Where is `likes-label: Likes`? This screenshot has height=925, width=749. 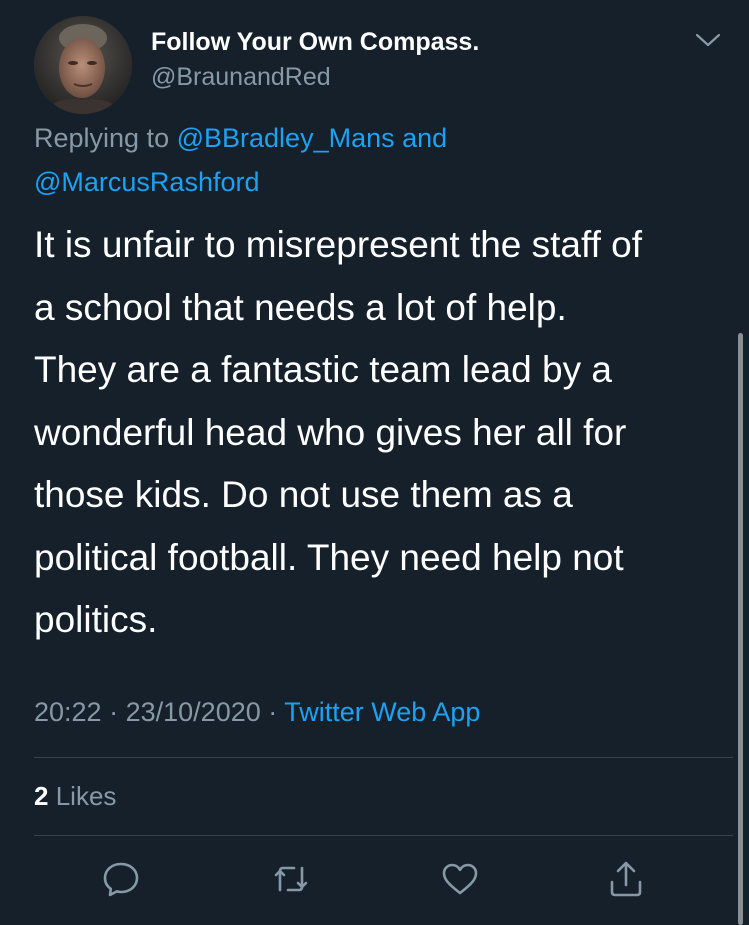 likes-label: Likes is located at coordinates (86, 796).